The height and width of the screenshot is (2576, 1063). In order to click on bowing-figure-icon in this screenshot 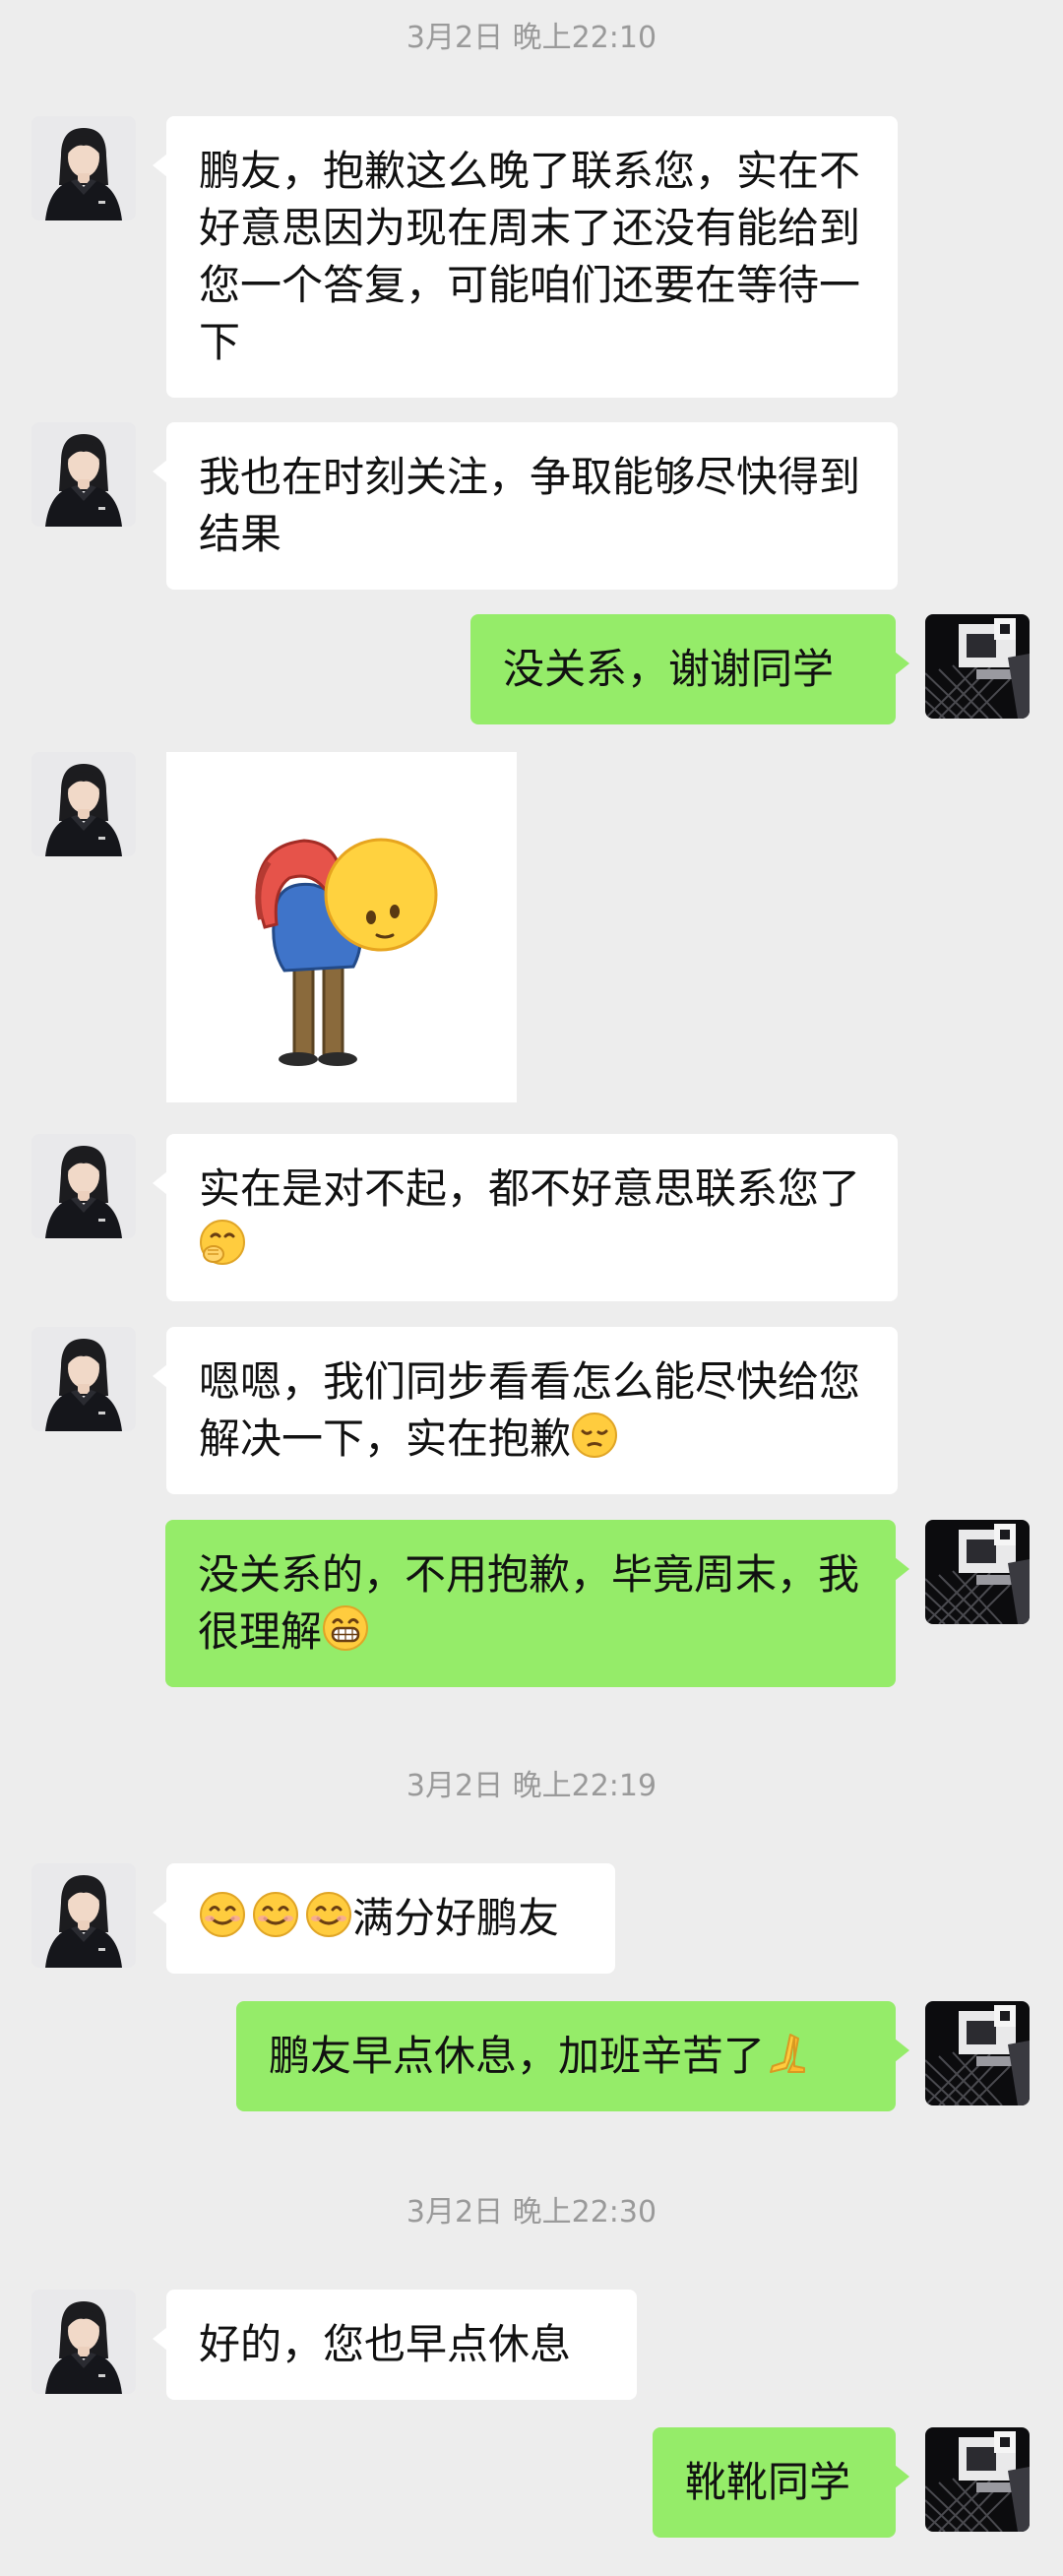, I will do `click(346, 952)`.